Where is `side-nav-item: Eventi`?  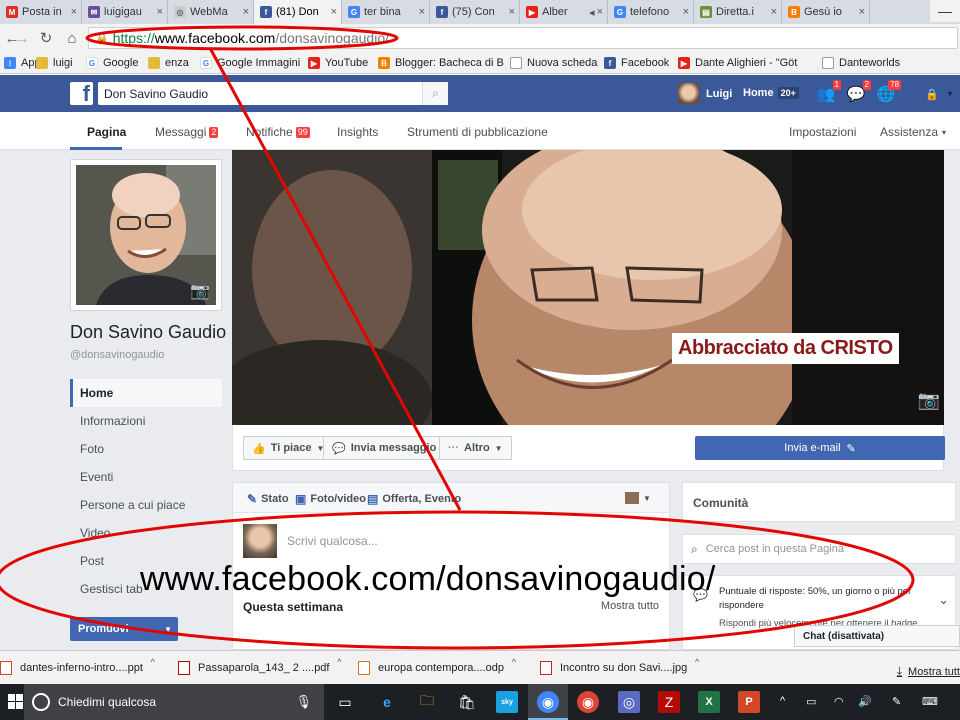
side-nav-item: Eventi is located at coordinates (146, 477).